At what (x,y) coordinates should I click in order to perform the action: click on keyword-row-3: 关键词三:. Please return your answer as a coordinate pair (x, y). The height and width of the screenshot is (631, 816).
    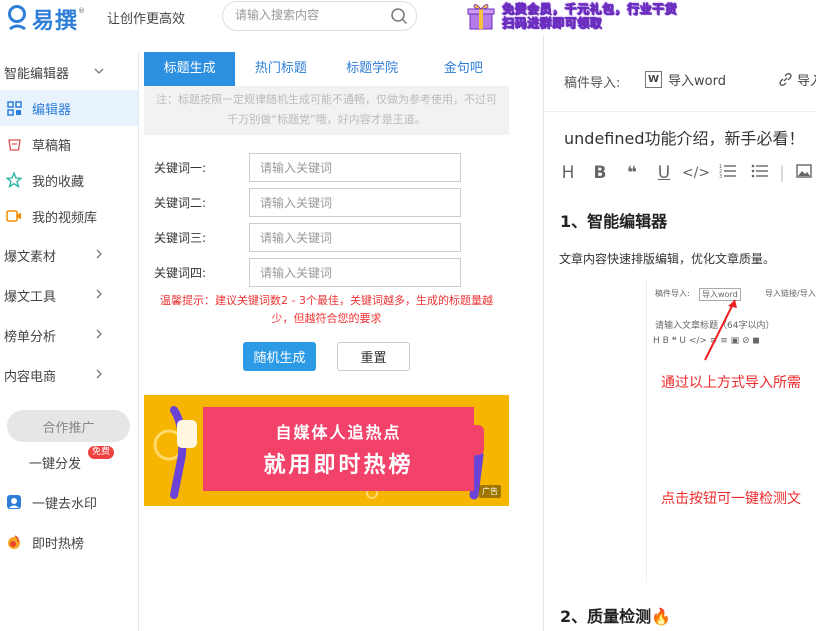
    Looking at the image, I should click on (309, 237).